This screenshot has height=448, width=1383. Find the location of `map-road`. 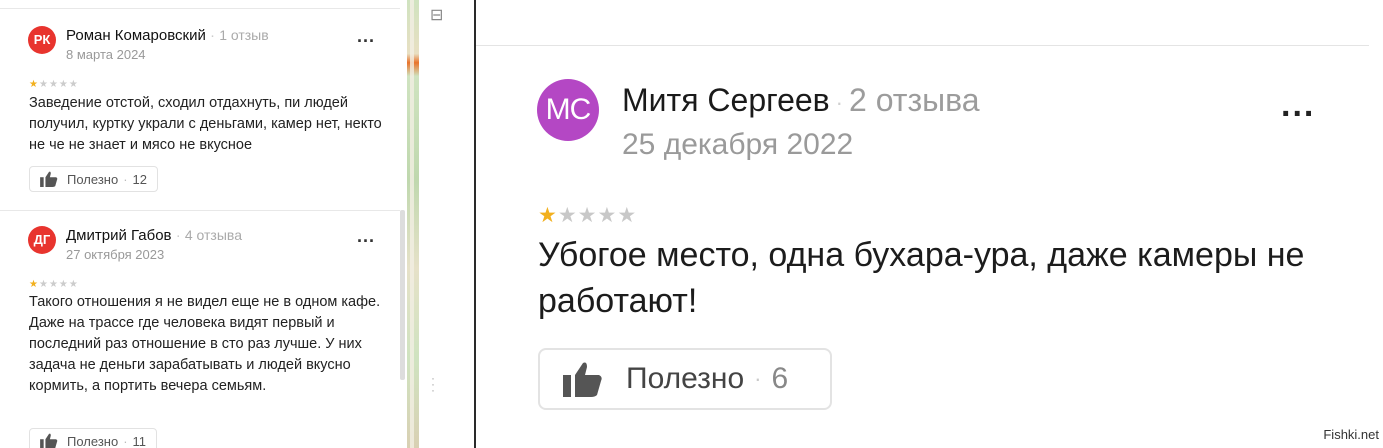

map-road is located at coordinates (412, 224).